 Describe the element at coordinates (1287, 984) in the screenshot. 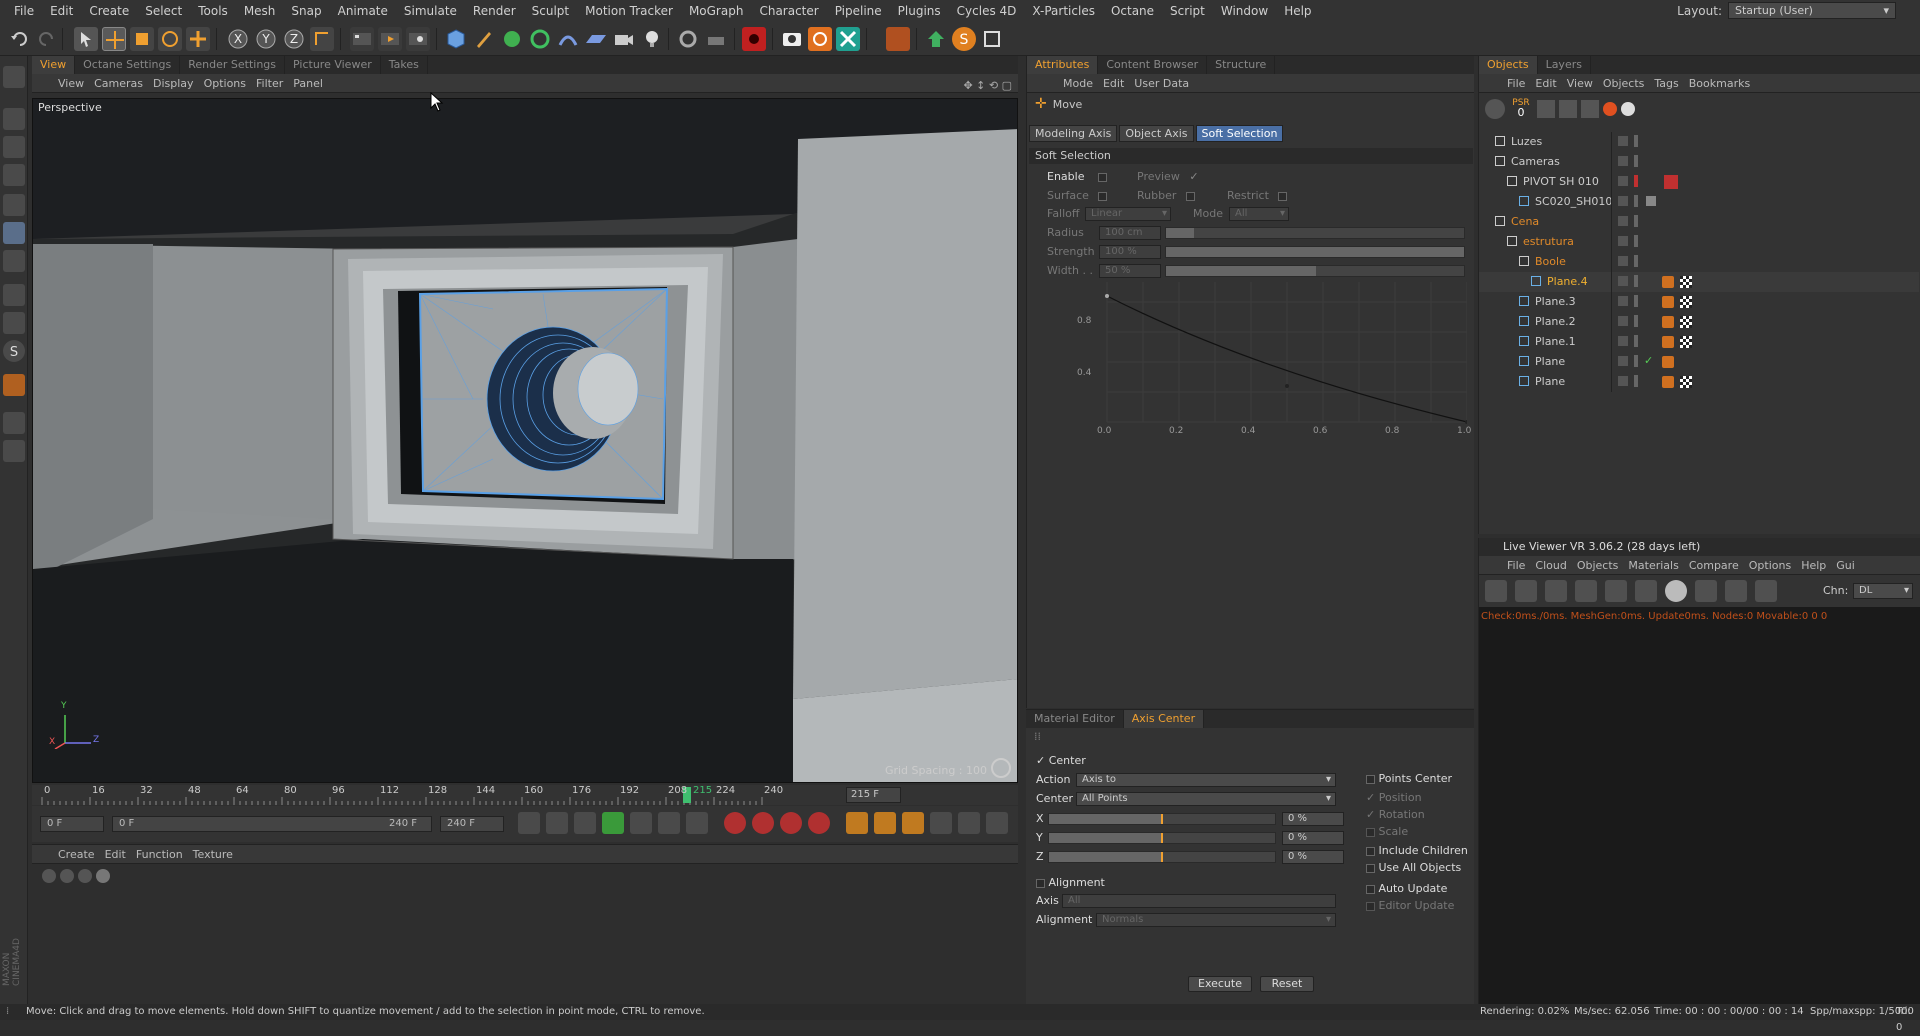

I see `reset-button: Reset` at that location.